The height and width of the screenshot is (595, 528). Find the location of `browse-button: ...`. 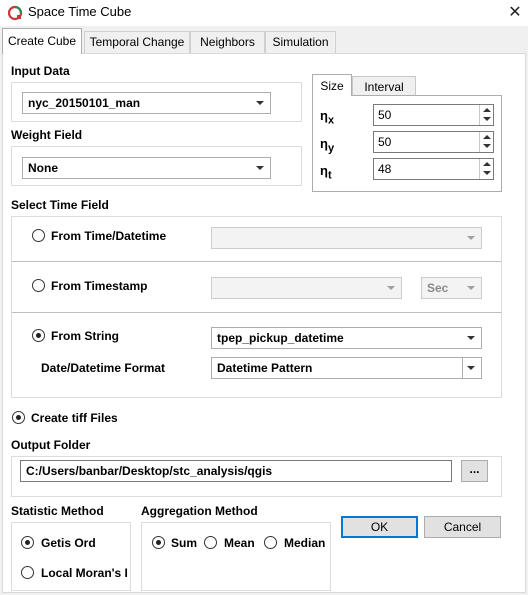

browse-button: ... is located at coordinates (474, 471).